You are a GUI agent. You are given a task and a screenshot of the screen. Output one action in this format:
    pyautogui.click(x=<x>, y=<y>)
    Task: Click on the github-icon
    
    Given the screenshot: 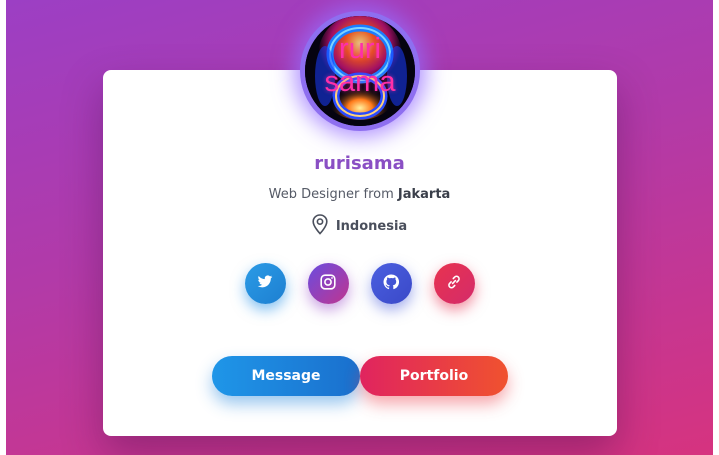 What is the action you would take?
    pyautogui.click(x=391, y=283)
    